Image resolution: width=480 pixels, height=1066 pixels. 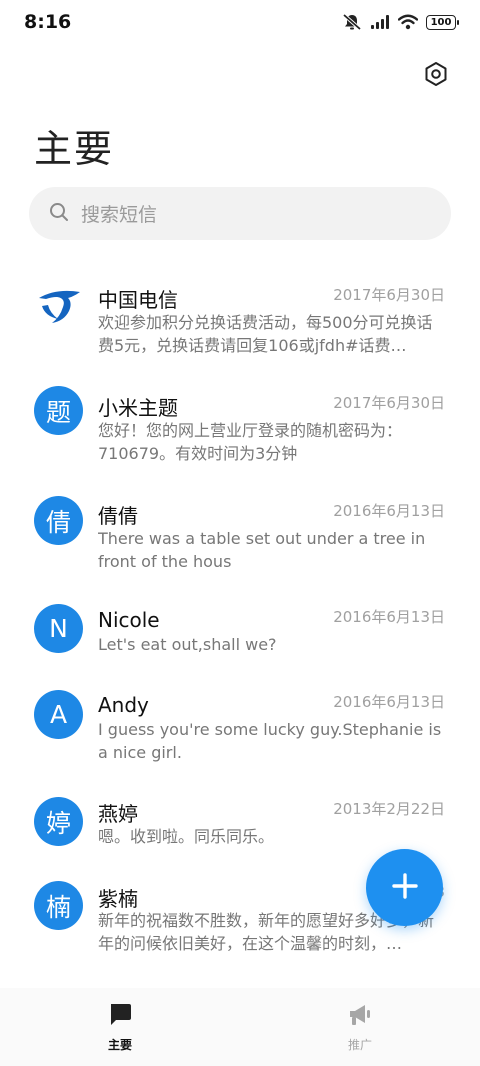 I want to click on sender-name: 燕婷, so click(x=118, y=814).